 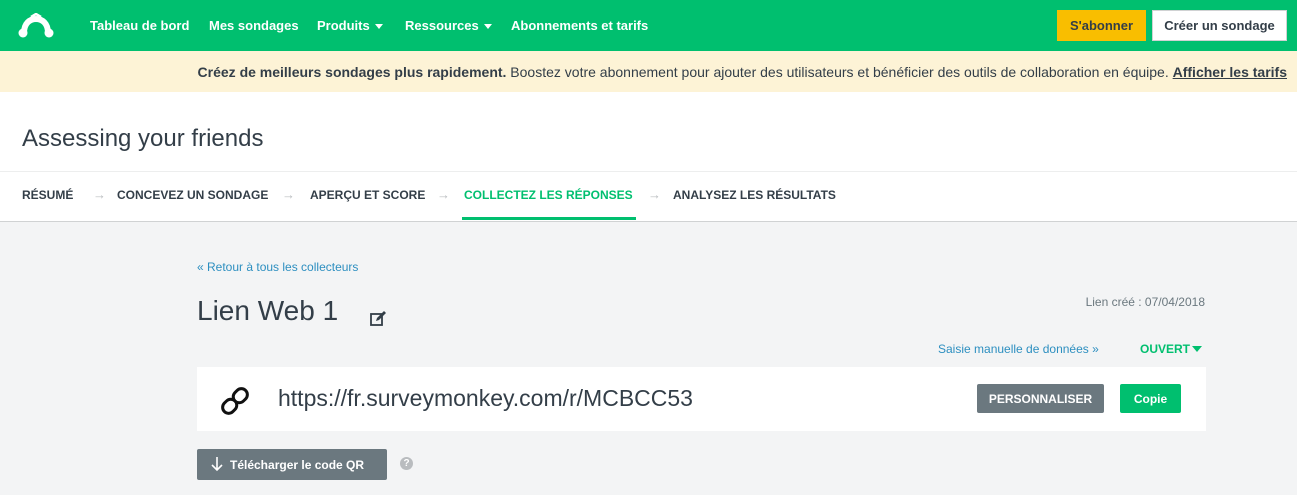 I want to click on view-pricing-link: Afficher les tarifs, so click(x=1230, y=72).